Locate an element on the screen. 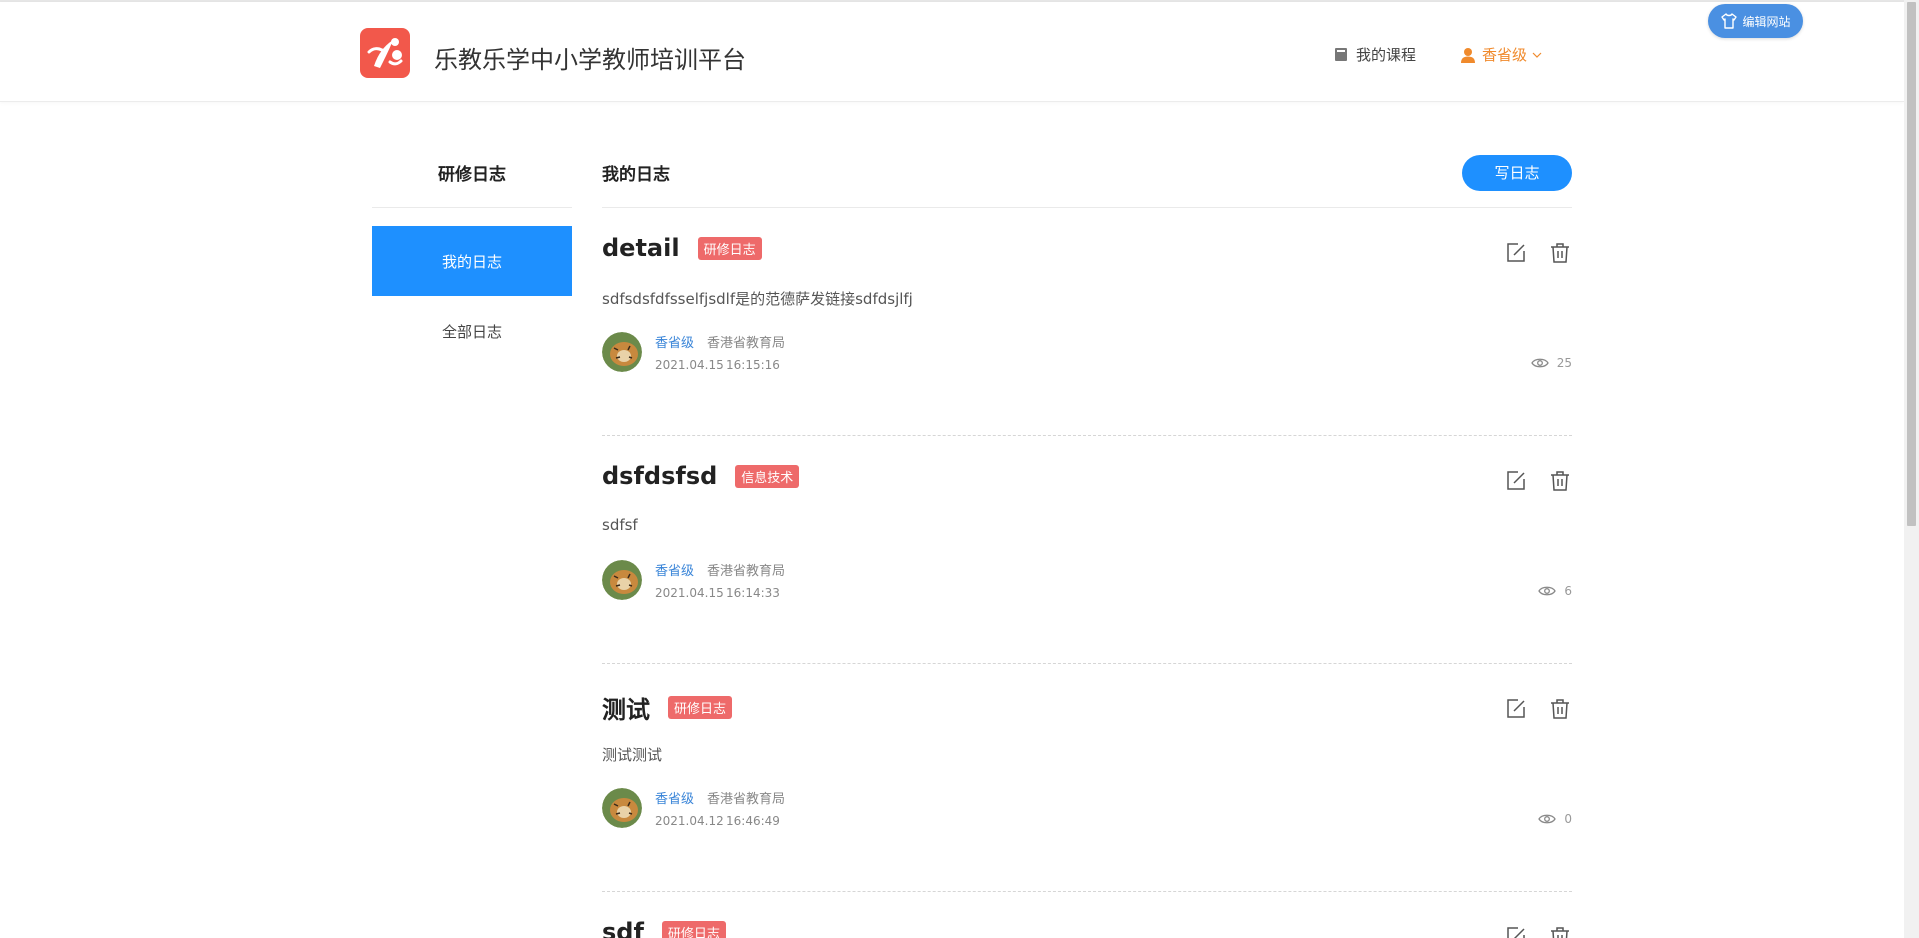  nav-my-courses: 我的课程 is located at coordinates (1375, 54).